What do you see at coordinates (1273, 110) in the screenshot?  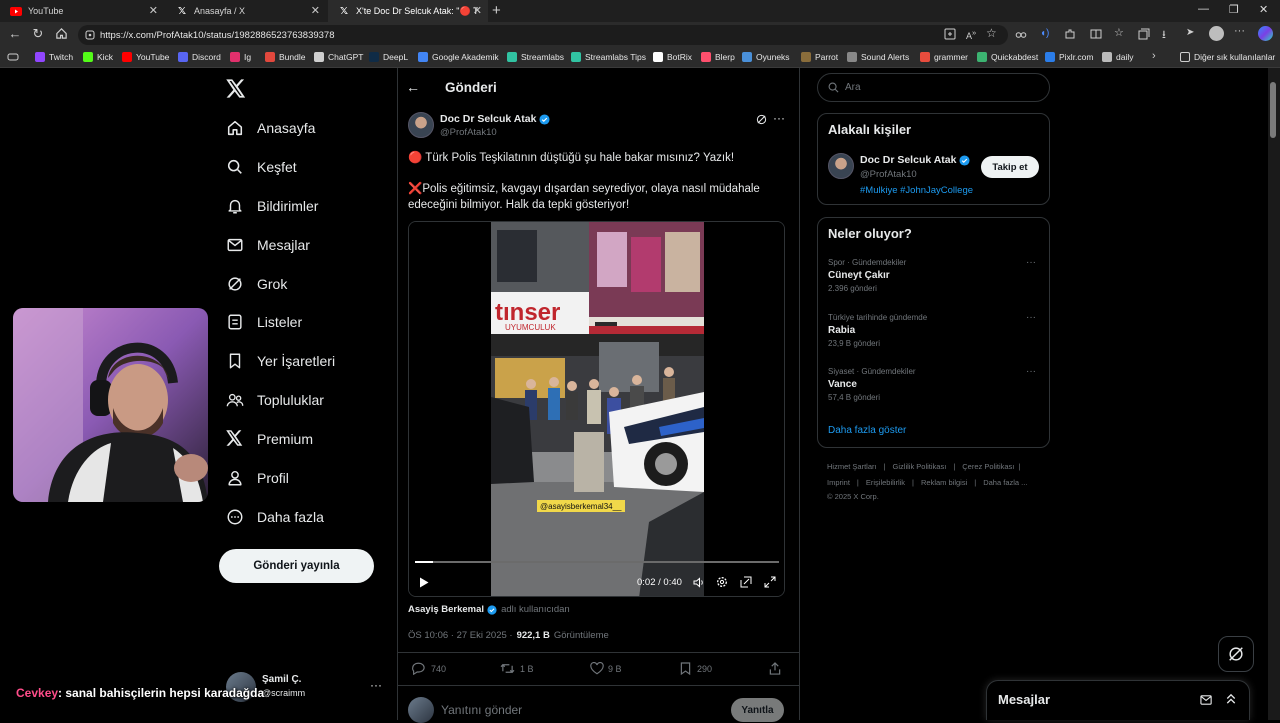 I see `scrollbar-thumb` at bounding box center [1273, 110].